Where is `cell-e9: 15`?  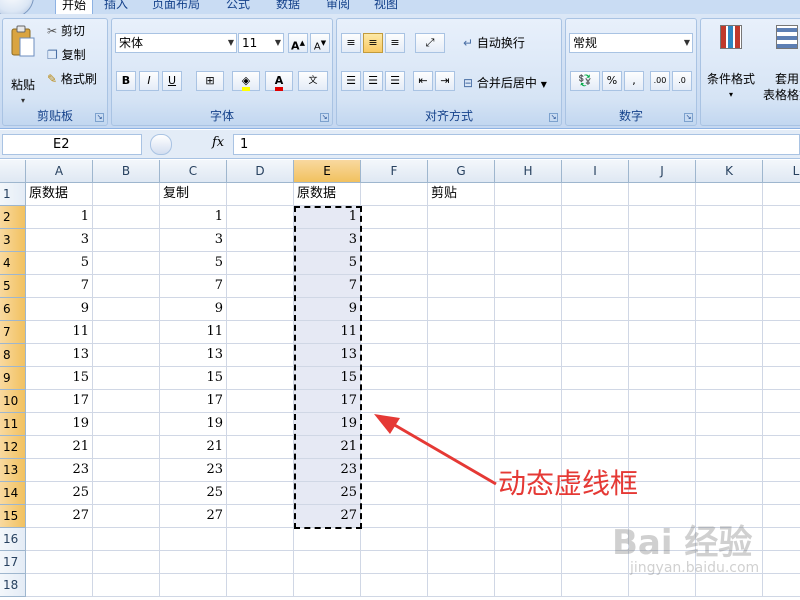 cell-e9: 15 is located at coordinates (327, 378).